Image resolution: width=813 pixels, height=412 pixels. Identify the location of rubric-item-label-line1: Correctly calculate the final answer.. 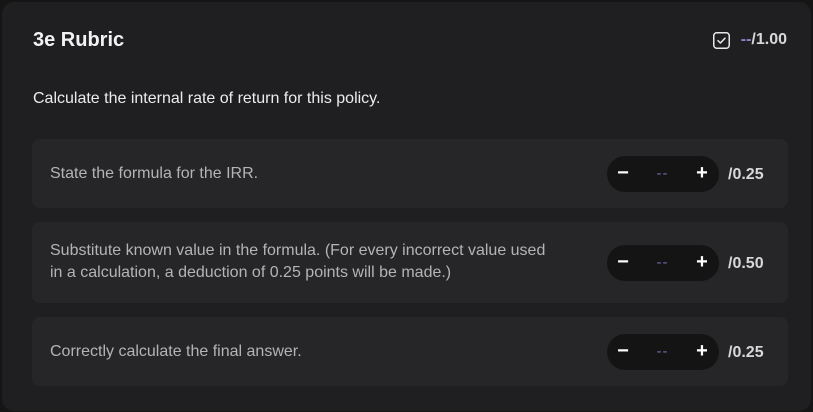
(176, 351).